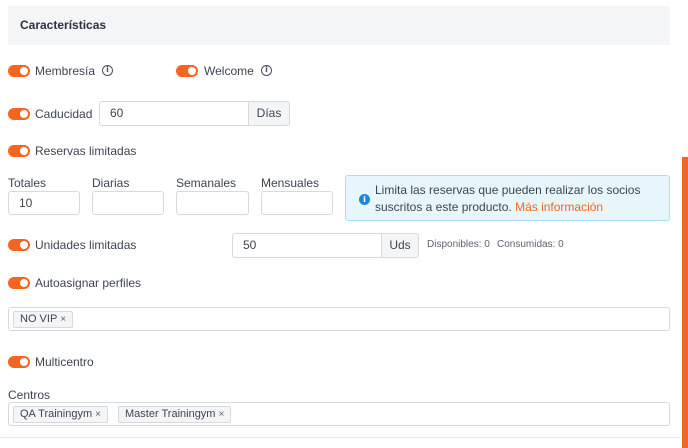  Describe the element at coordinates (559, 207) in the screenshot. I see `more-info-link: Más información` at that location.